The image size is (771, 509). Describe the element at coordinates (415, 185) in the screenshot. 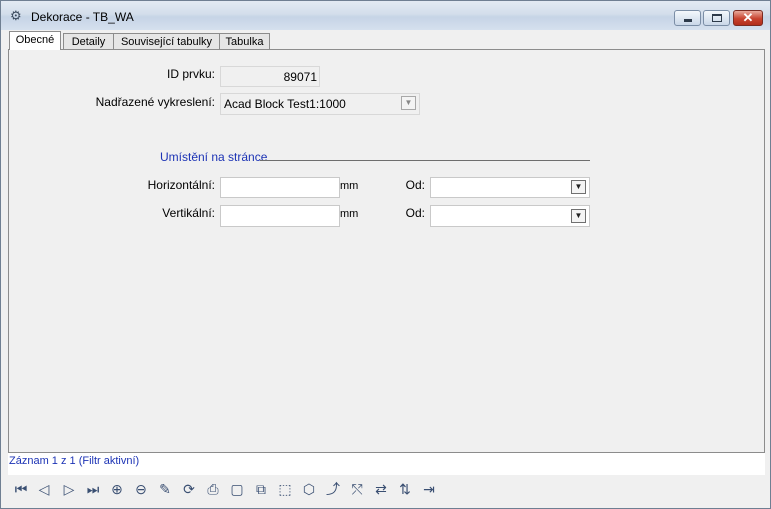

I see `horizontal-from-label: Od:` at that location.